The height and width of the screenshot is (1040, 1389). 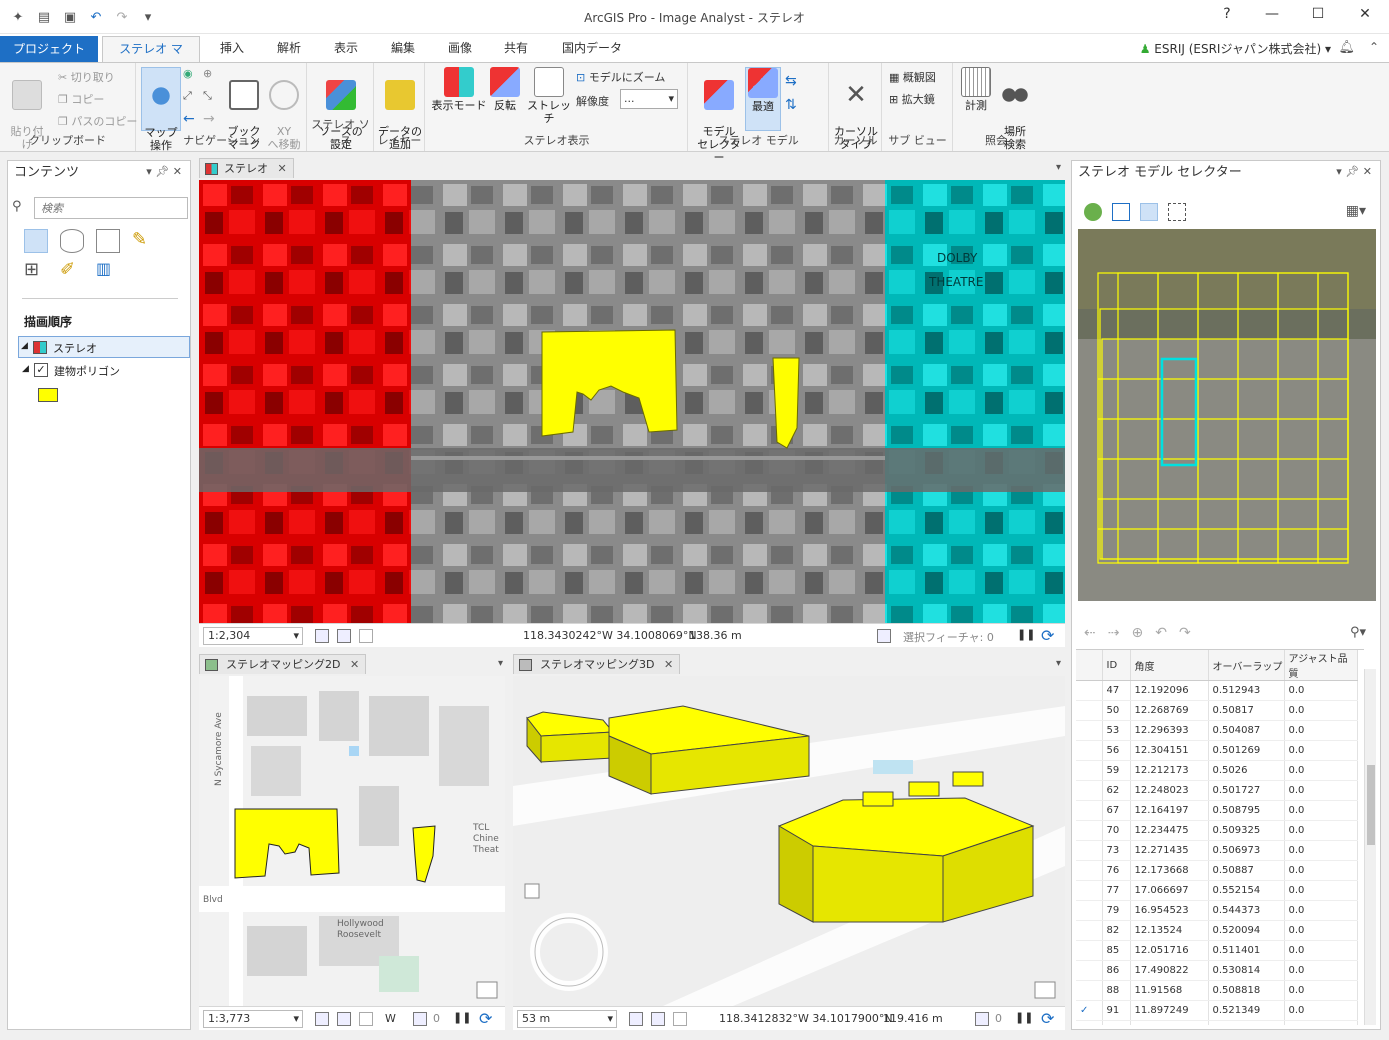 What do you see at coordinates (505, 89) in the screenshot?
I see `reverse-button: 反転` at bounding box center [505, 89].